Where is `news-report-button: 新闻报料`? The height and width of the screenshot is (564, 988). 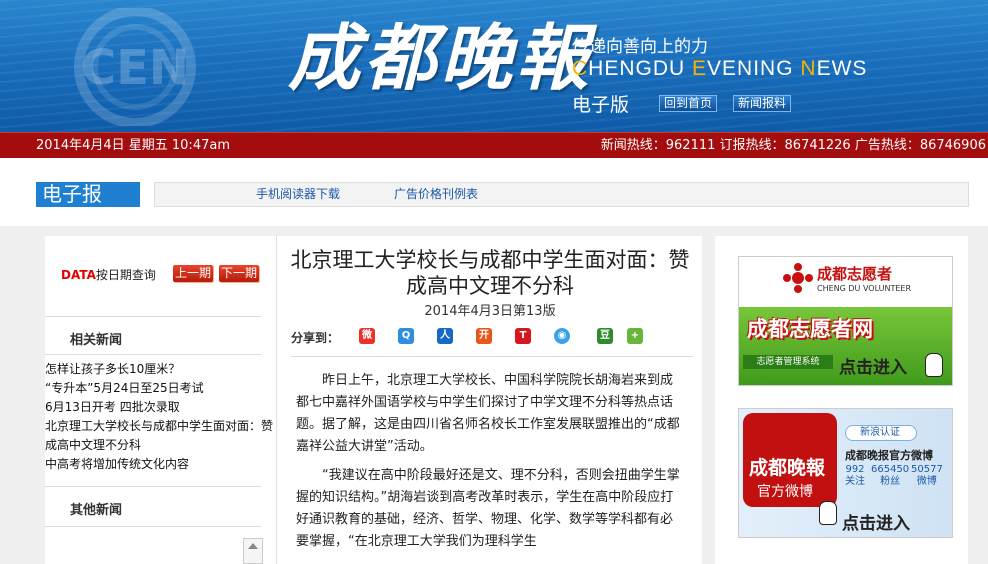 news-report-button: 新闻报料 is located at coordinates (762, 103).